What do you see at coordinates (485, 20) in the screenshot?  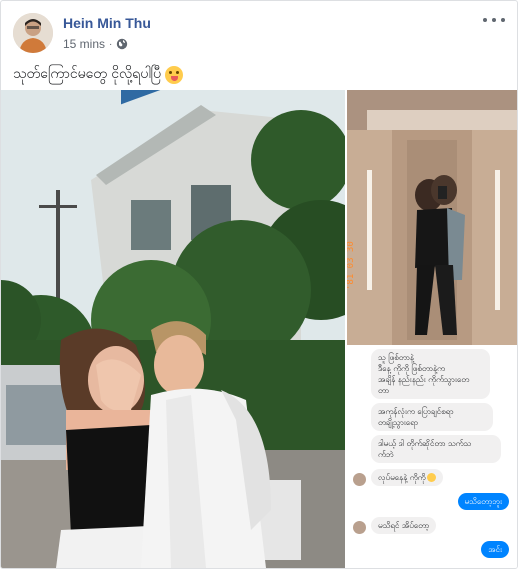 I see `more-horizontal-icon` at bounding box center [485, 20].